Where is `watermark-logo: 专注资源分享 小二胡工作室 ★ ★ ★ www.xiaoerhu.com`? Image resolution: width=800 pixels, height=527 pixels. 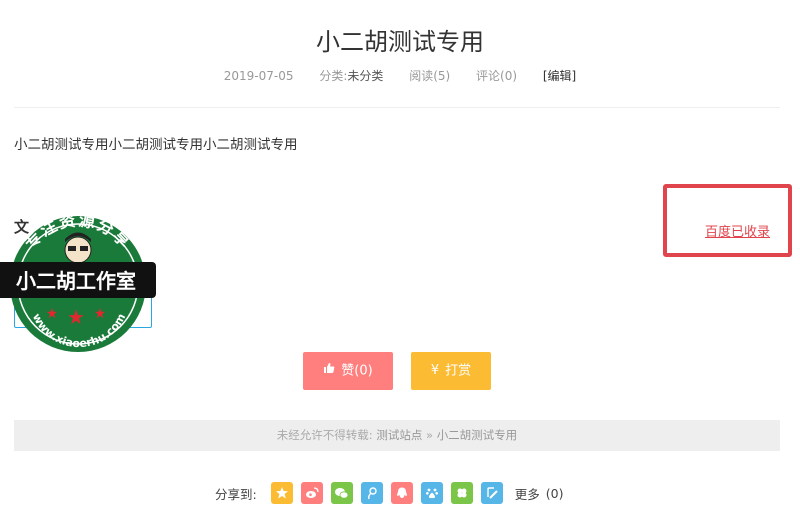
watermark-logo: 专注资源分享 小二胡工作室 ★ ★ ★ www.xiaoerhu.com is located at coordinates (80, 283).